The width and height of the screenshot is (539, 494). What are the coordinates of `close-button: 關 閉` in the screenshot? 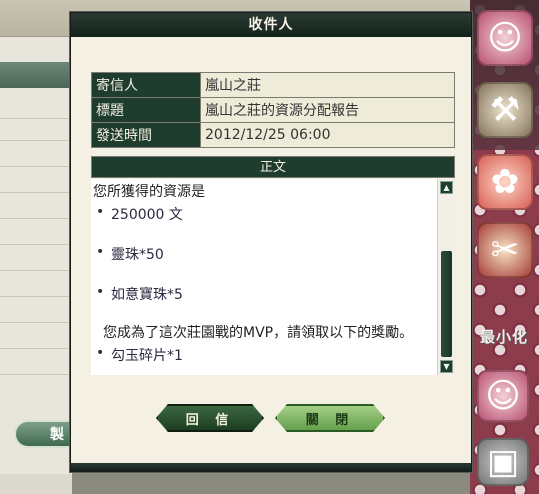 It's located at (330, 418).